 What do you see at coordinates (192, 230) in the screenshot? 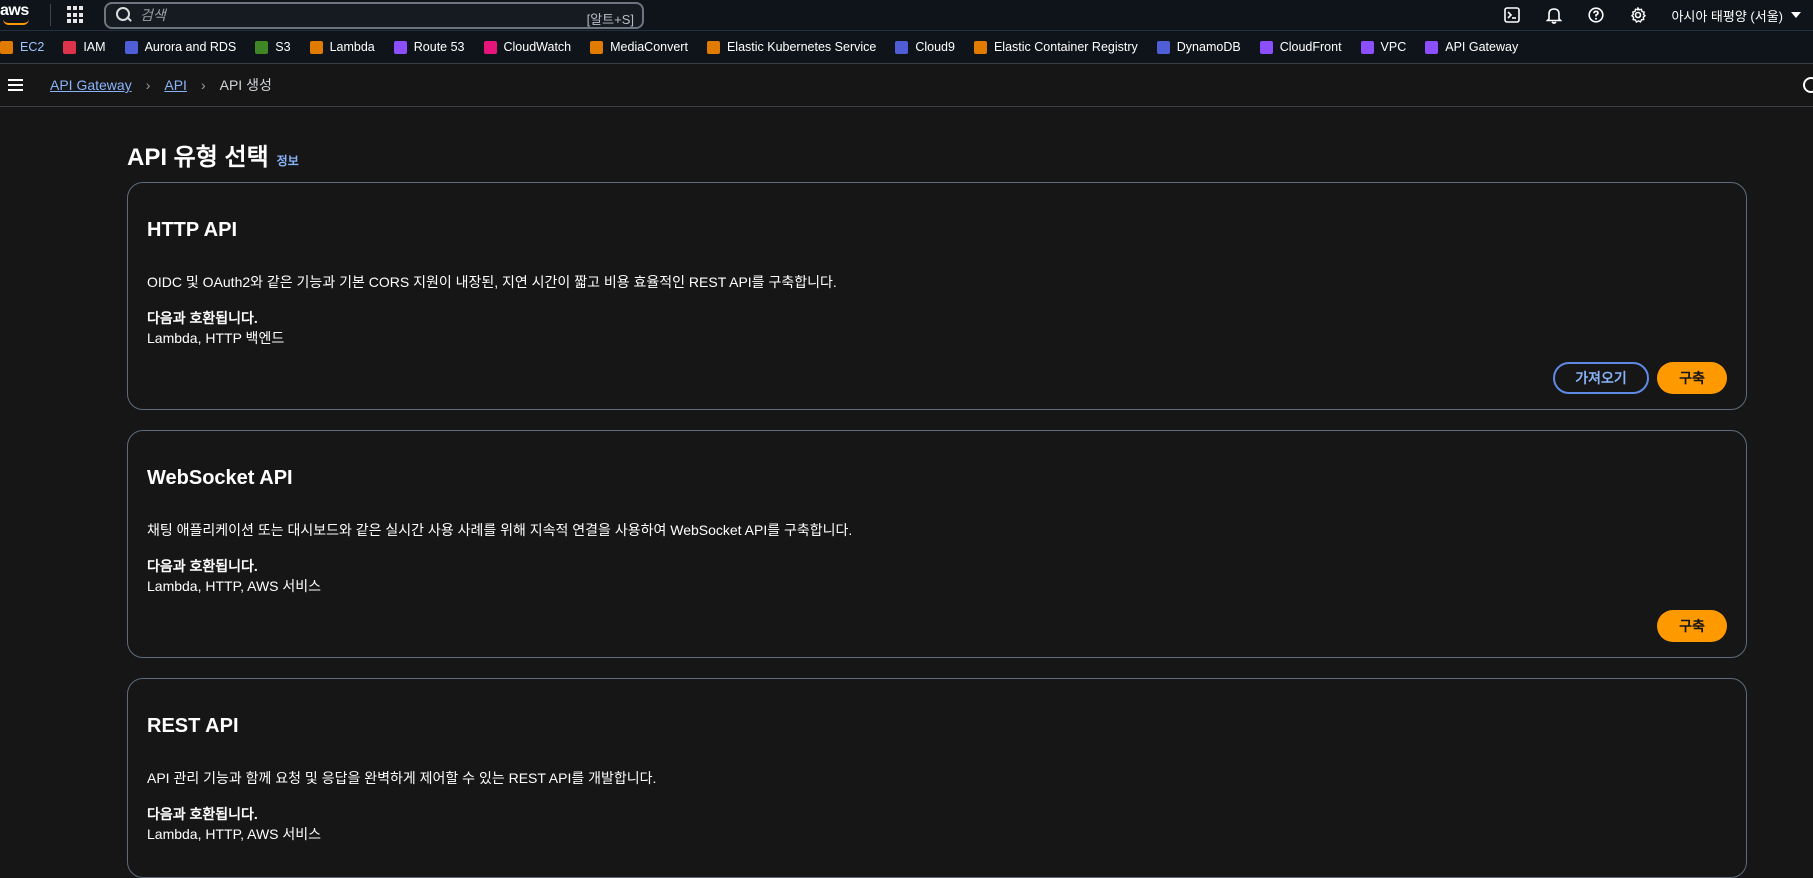
I see `card-title: HTTP API` at bounding box center [192, 230].